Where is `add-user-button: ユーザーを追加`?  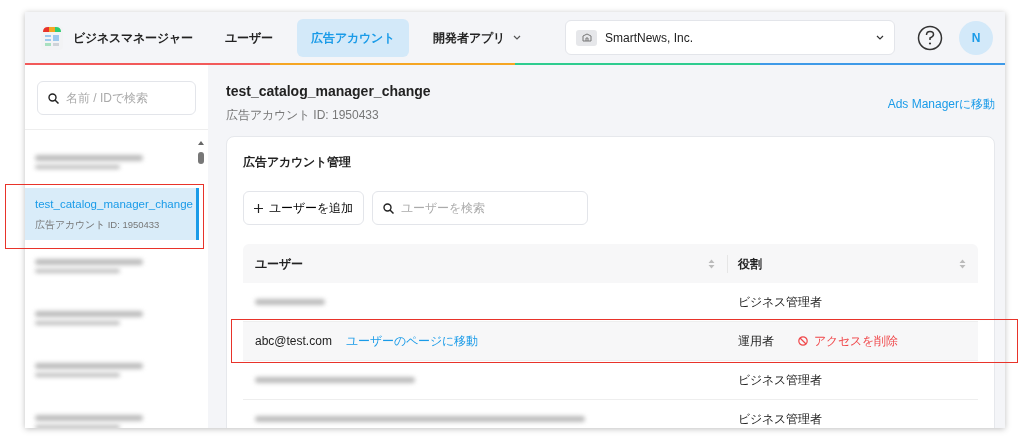
add-user-button: ユーザーを追加 is located at coordinates (303, 208).